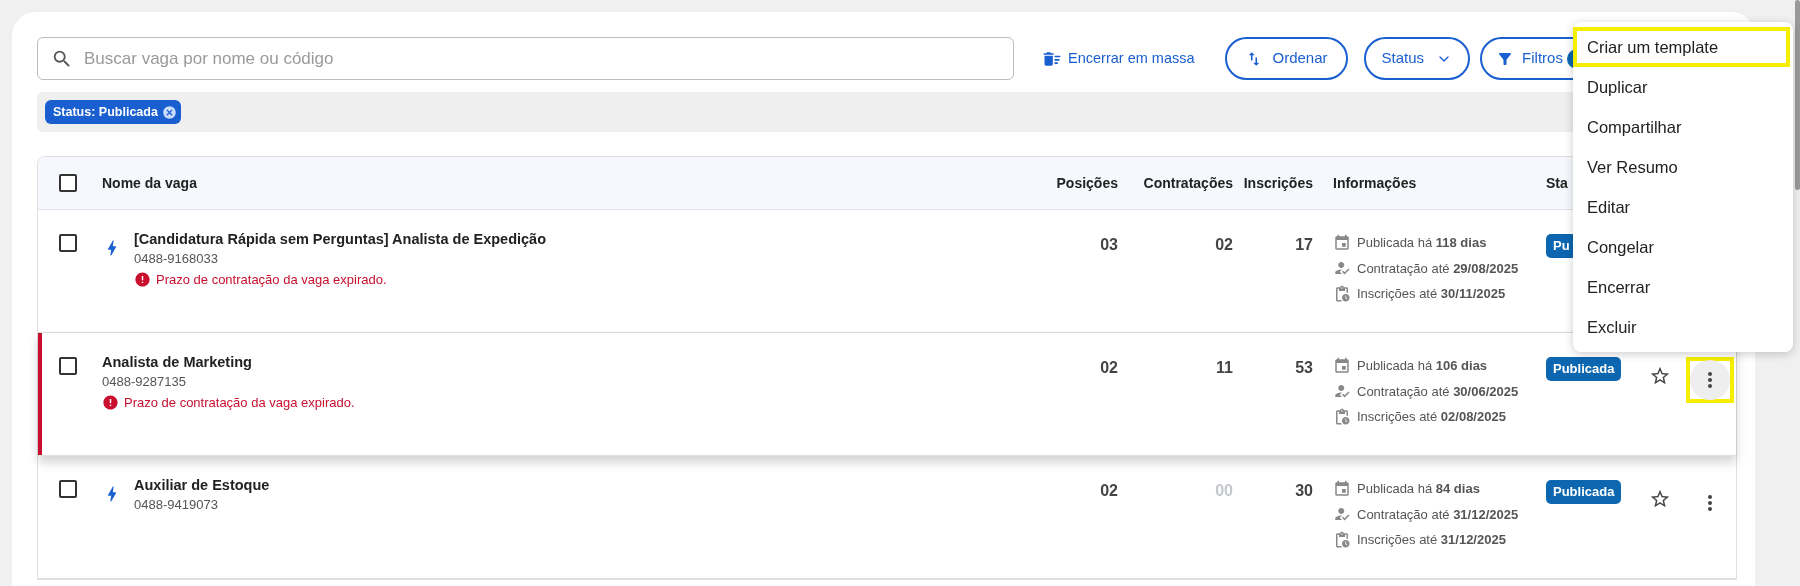  Describe the element at coordinates (1557, 183) in the screenshot. I see `column-header: Sta` at that location.